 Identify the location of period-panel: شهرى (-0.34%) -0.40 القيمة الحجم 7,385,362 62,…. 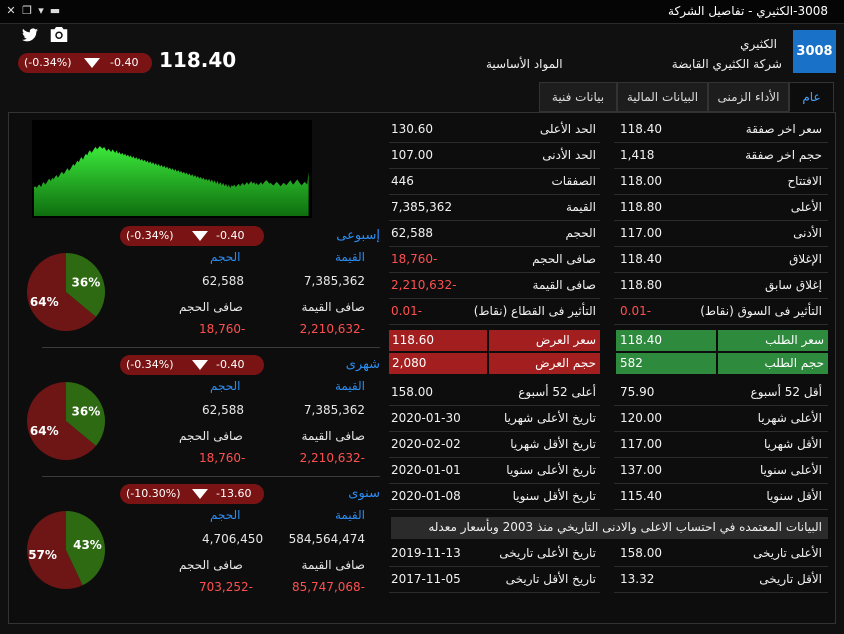
(197, 414).